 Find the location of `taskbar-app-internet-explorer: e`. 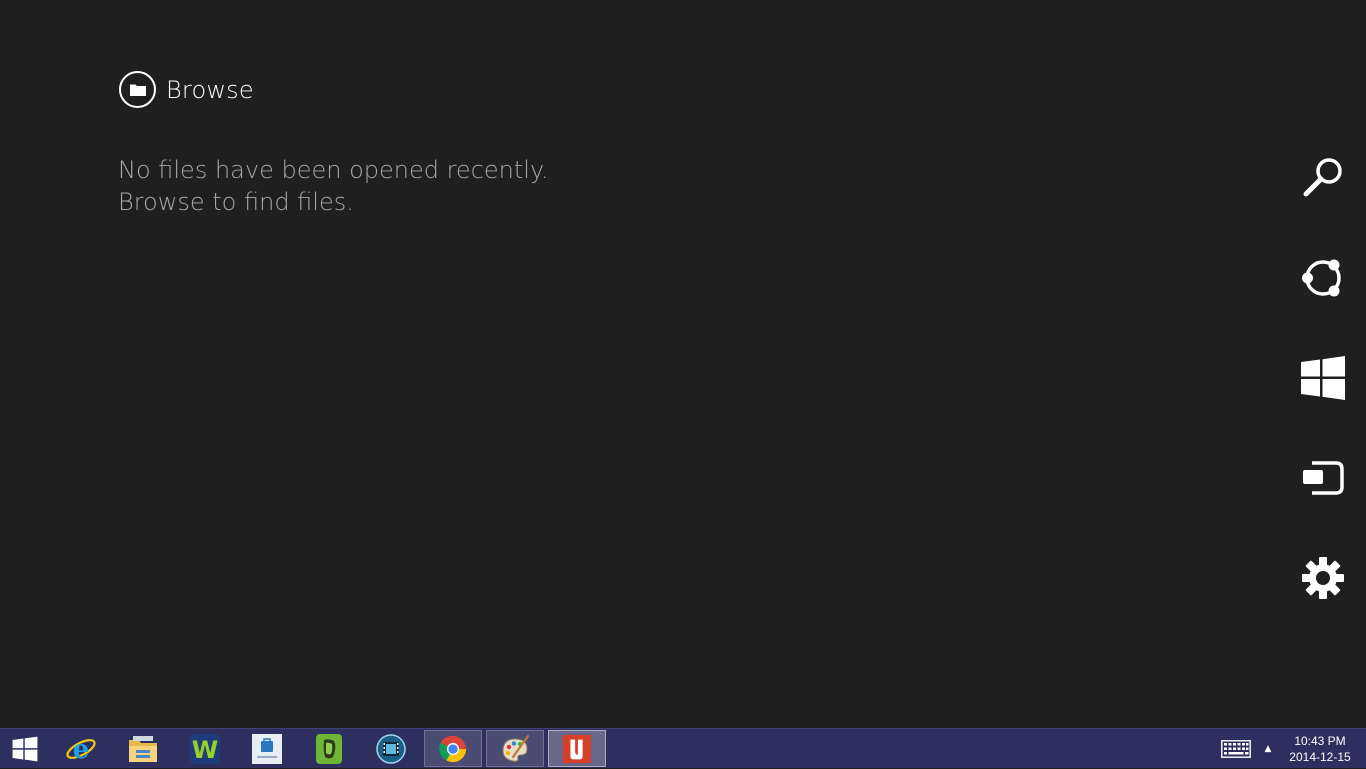

taskbar-app-internet-explorer: e is located at coordinates (81, 748).